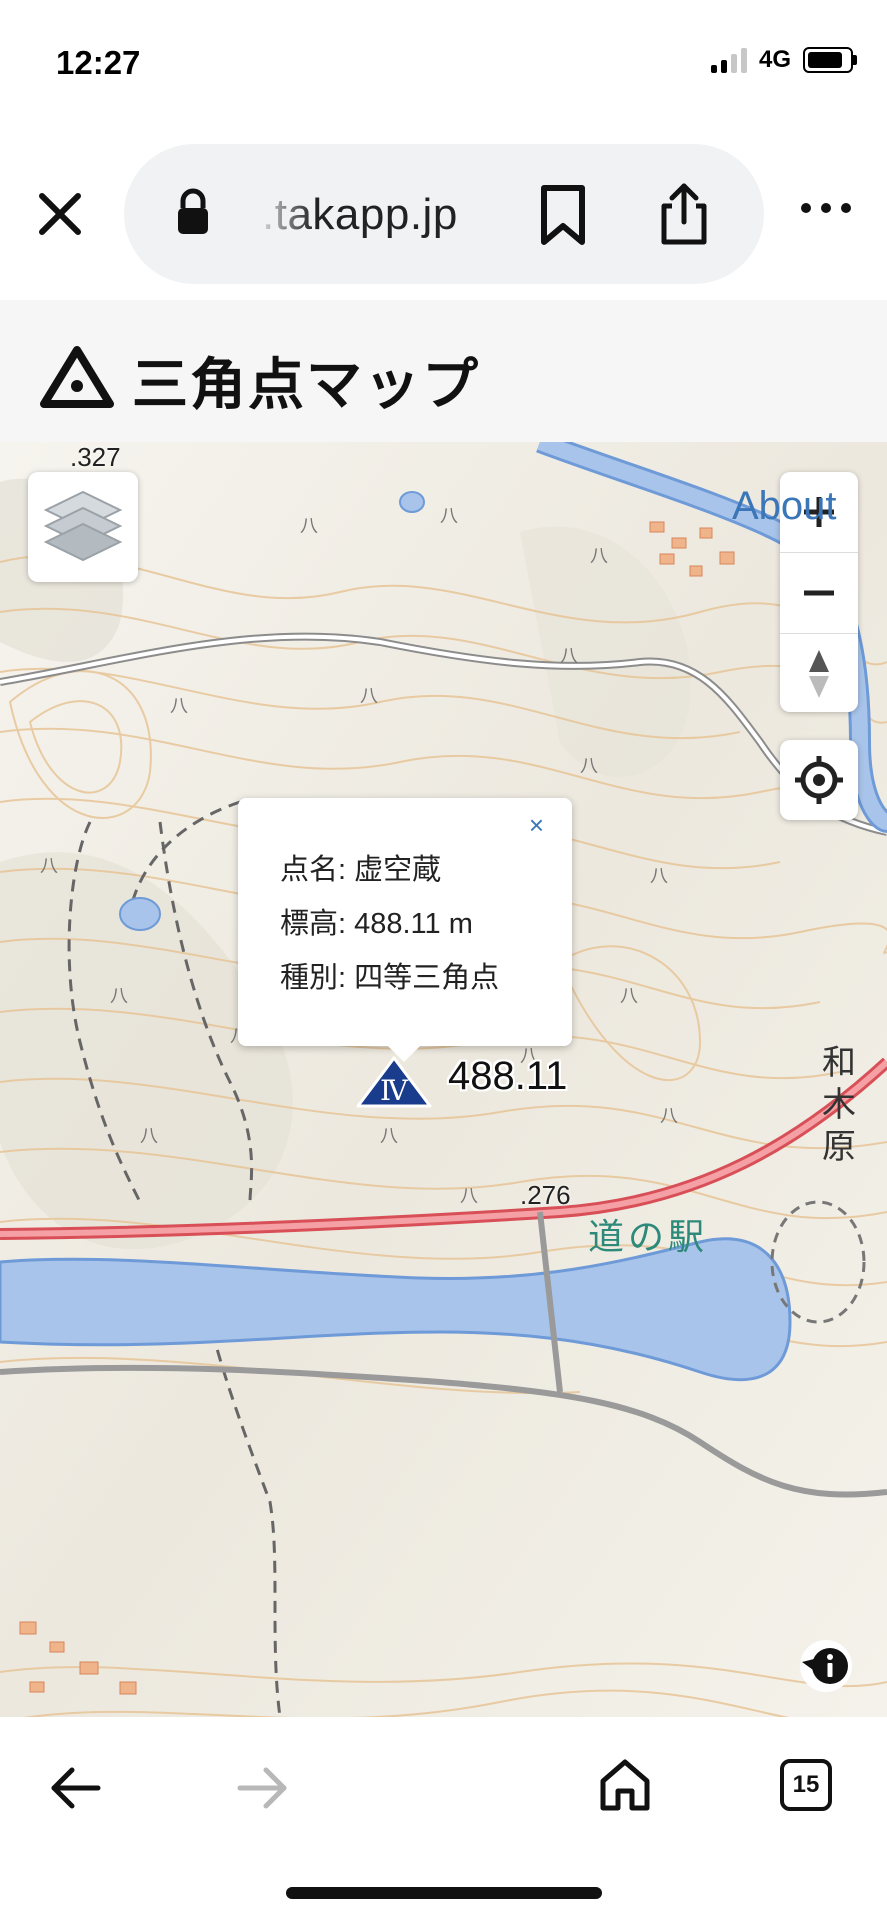 Image resolution: width=887 pixels, height=1920 pixels. I want to click on lock-icon, so click(193, 211).